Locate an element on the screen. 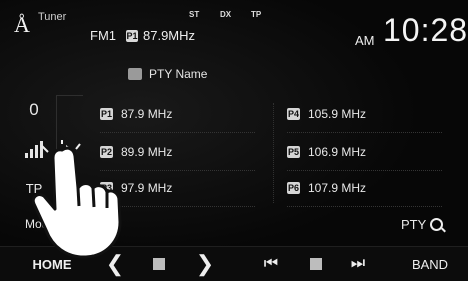  preset-frequency: 107.9 MHz is located at coordinates (337, 188).